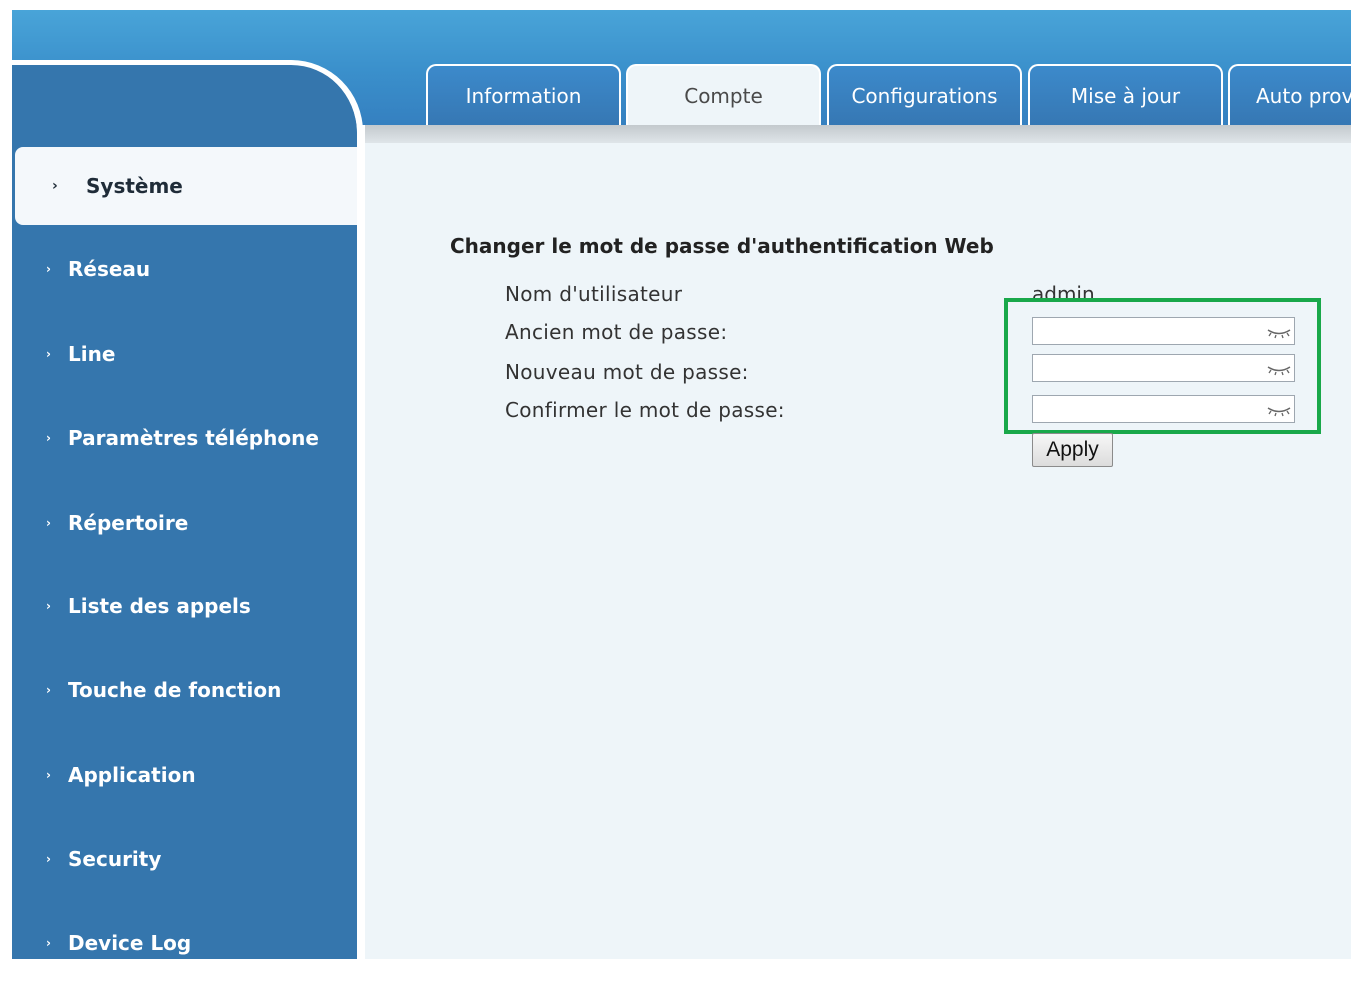 Image resolution: width=1351 pixels, height=981 pixels. What do you see at coordinates (594, 294) in the screenshot?
I see `username-label: Nom d'utilisateur` at bounding box center [594, 294].